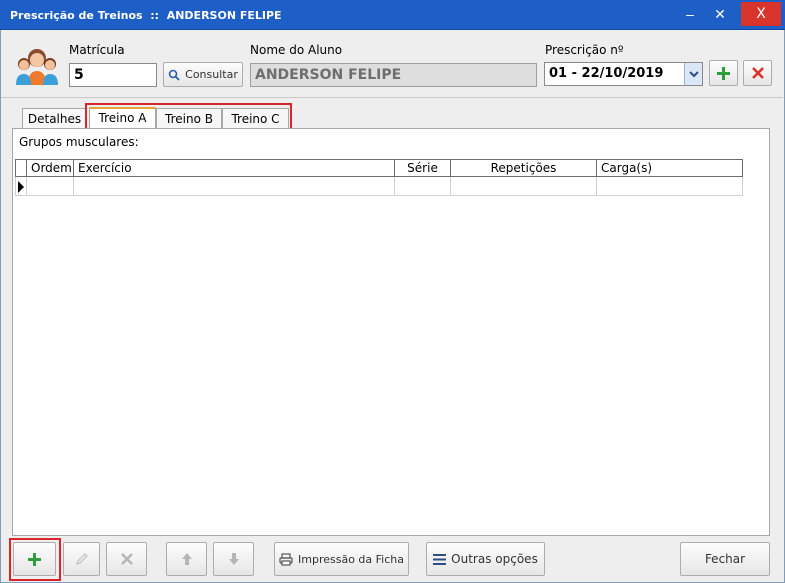 The height and width of the screenshot is (583, 785). What do you see at coordinates (54, 118) in the screenshot?
I see `tab-detalhes: Detalhes` at bounding box center [54, 118].